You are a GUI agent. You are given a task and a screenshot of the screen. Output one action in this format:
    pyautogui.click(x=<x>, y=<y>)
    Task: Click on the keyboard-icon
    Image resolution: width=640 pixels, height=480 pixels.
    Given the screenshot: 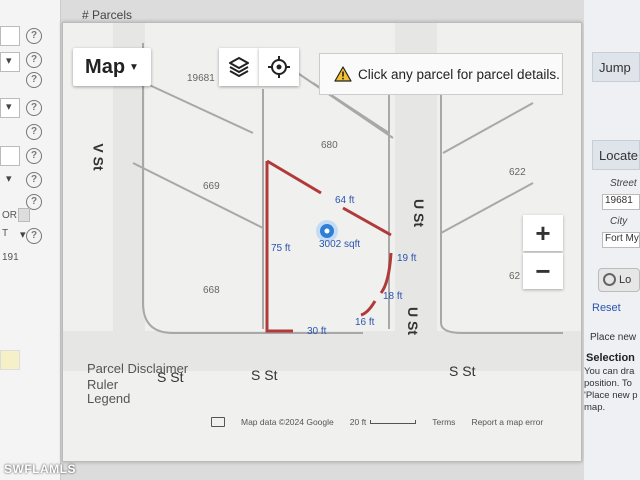 What is the action you would take?
    pyautogui.click(x=218, y=422)
    